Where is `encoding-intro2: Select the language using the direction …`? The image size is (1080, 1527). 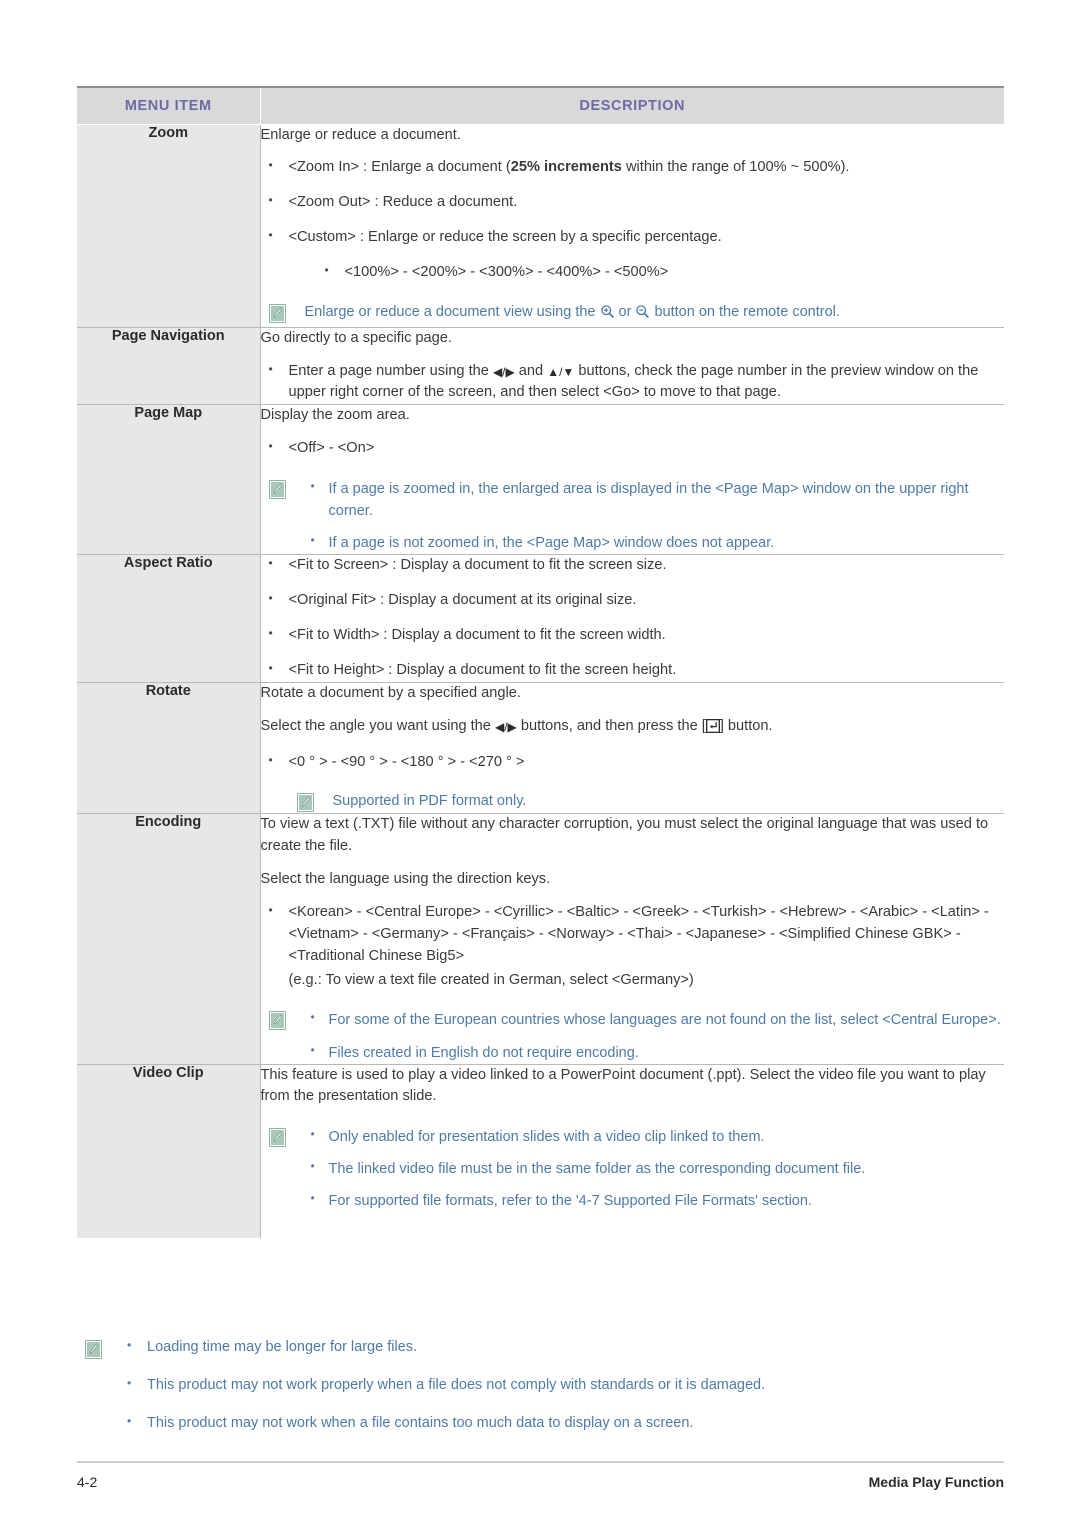
encoding-intro2: Select the language using the direction … is located at coordinates (405, 879).